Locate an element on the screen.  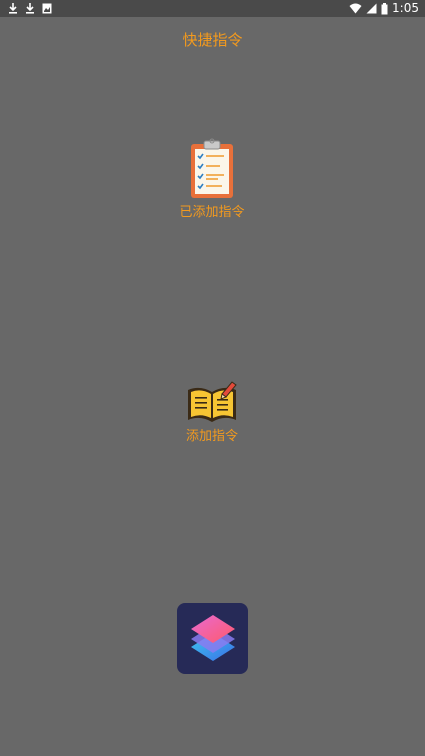
page-title: 快捷指令 is located at coordinates (212, 40).